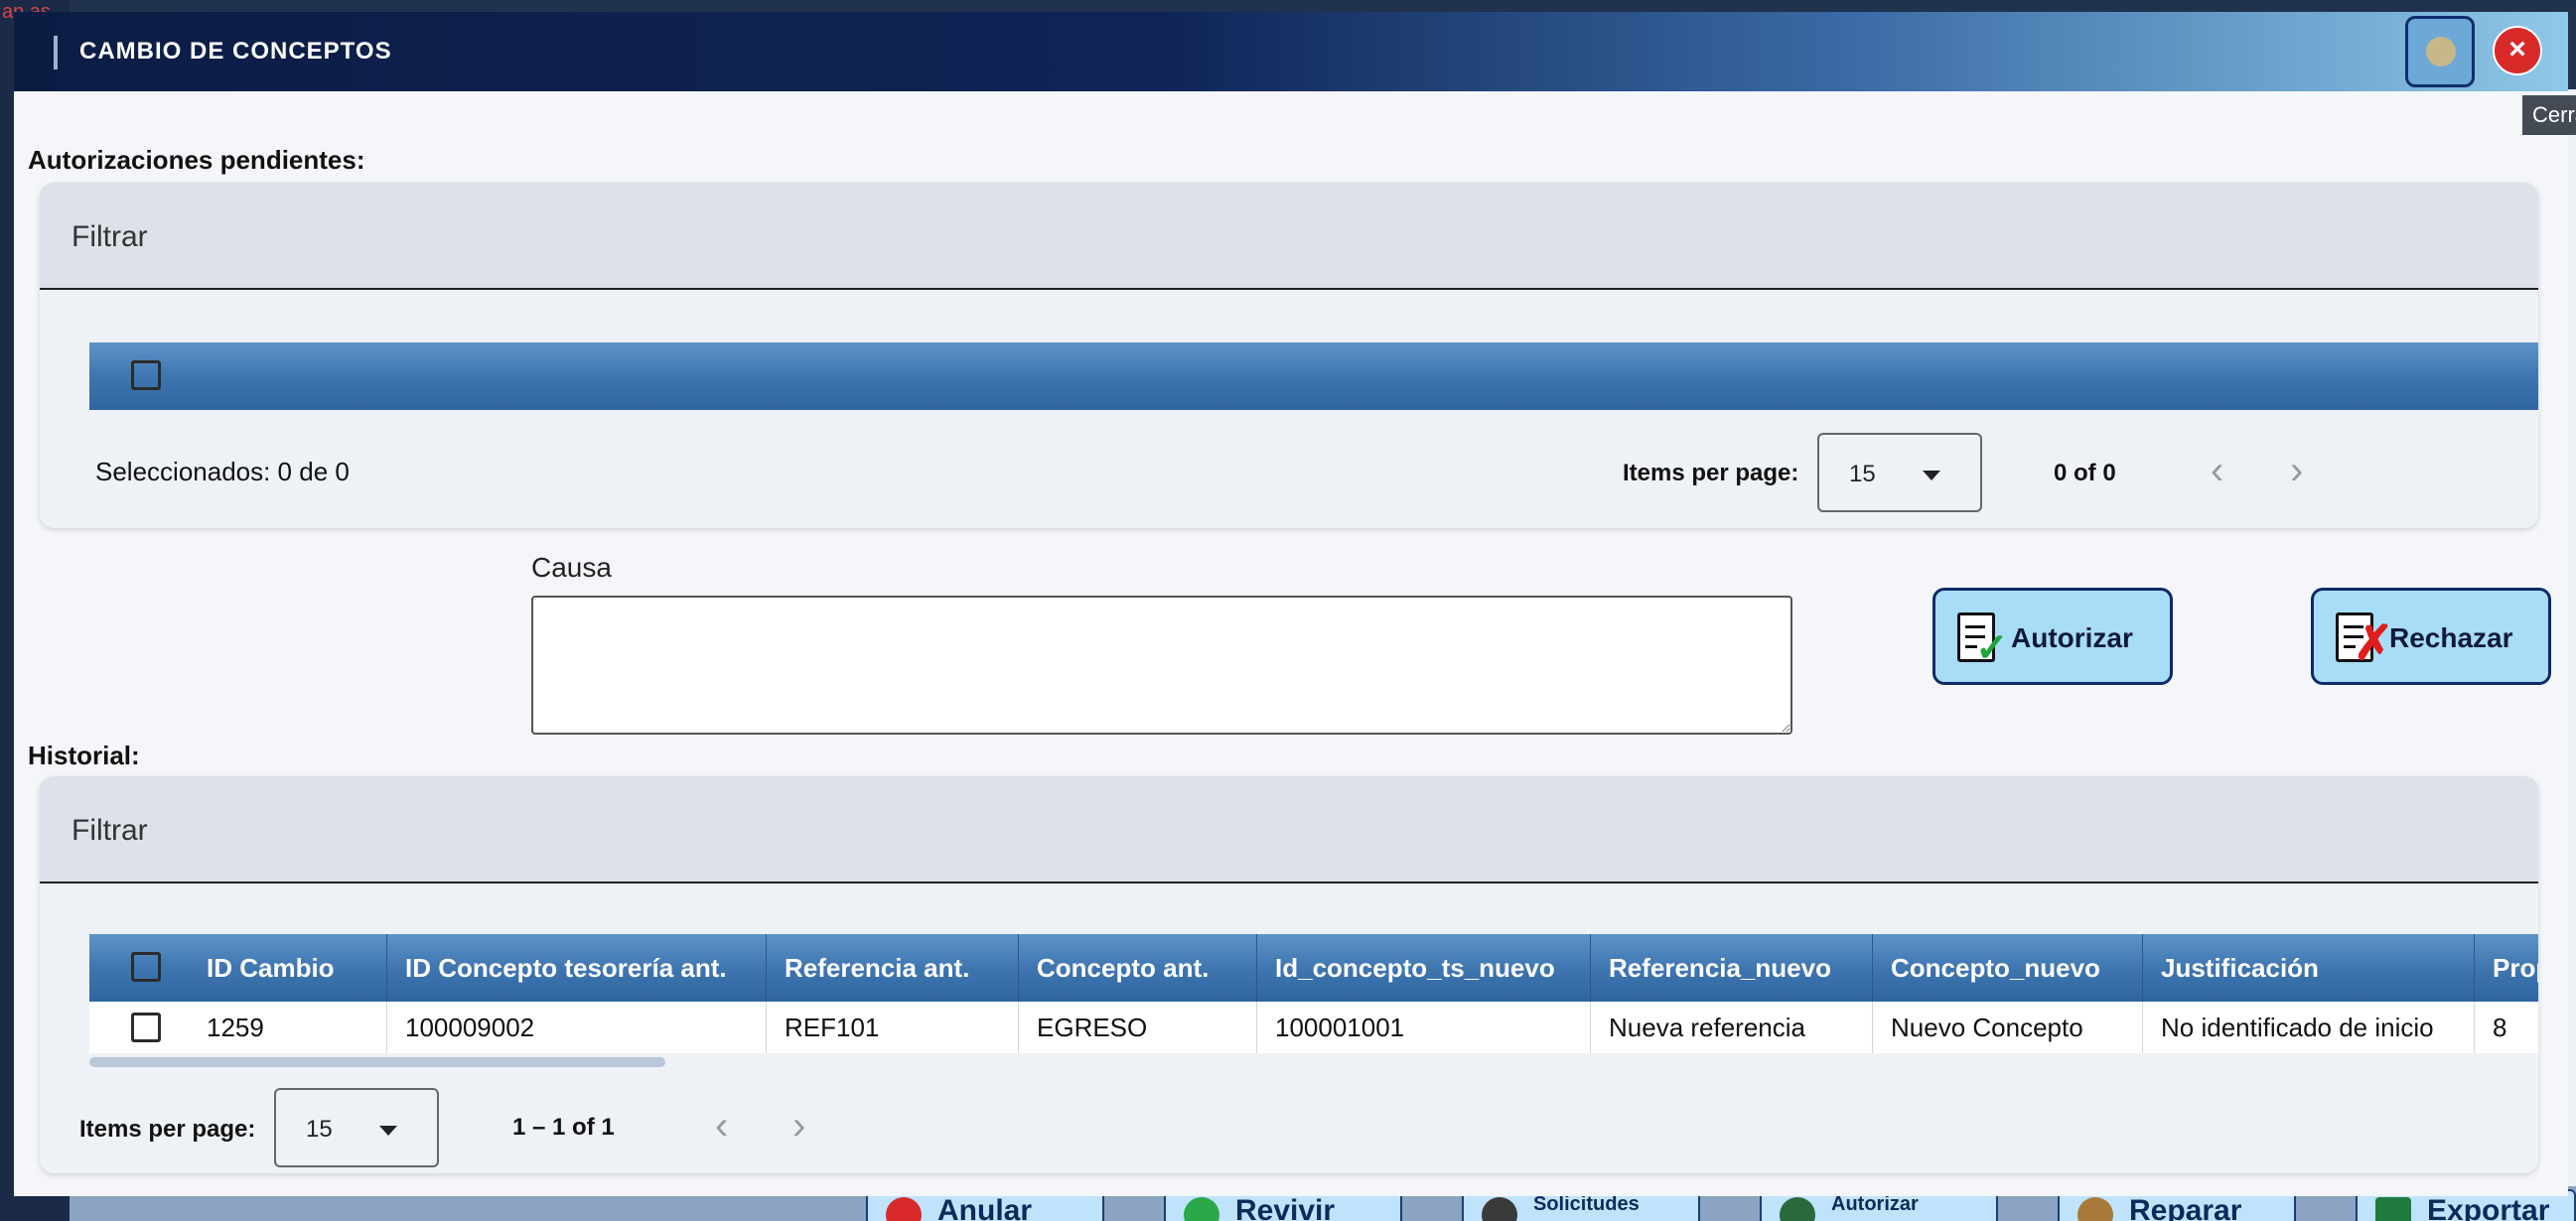 Image resolution: width=2576 pixels, height=1221 pixels. I want to click on history-next-page-button: ›, so click(798, 1126).